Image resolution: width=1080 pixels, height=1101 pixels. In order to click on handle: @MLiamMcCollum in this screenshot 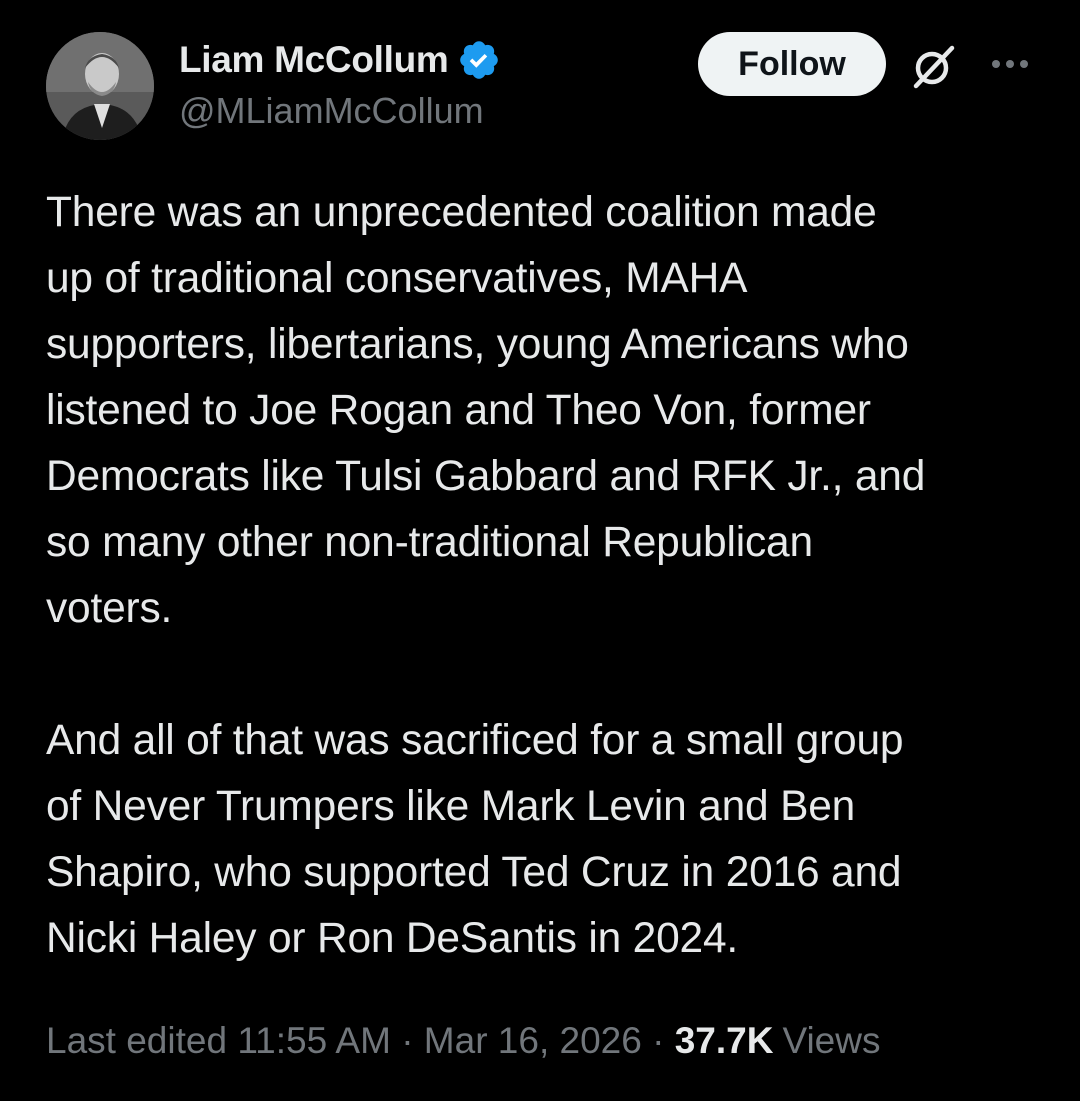, I will do `click(340, 111)`.